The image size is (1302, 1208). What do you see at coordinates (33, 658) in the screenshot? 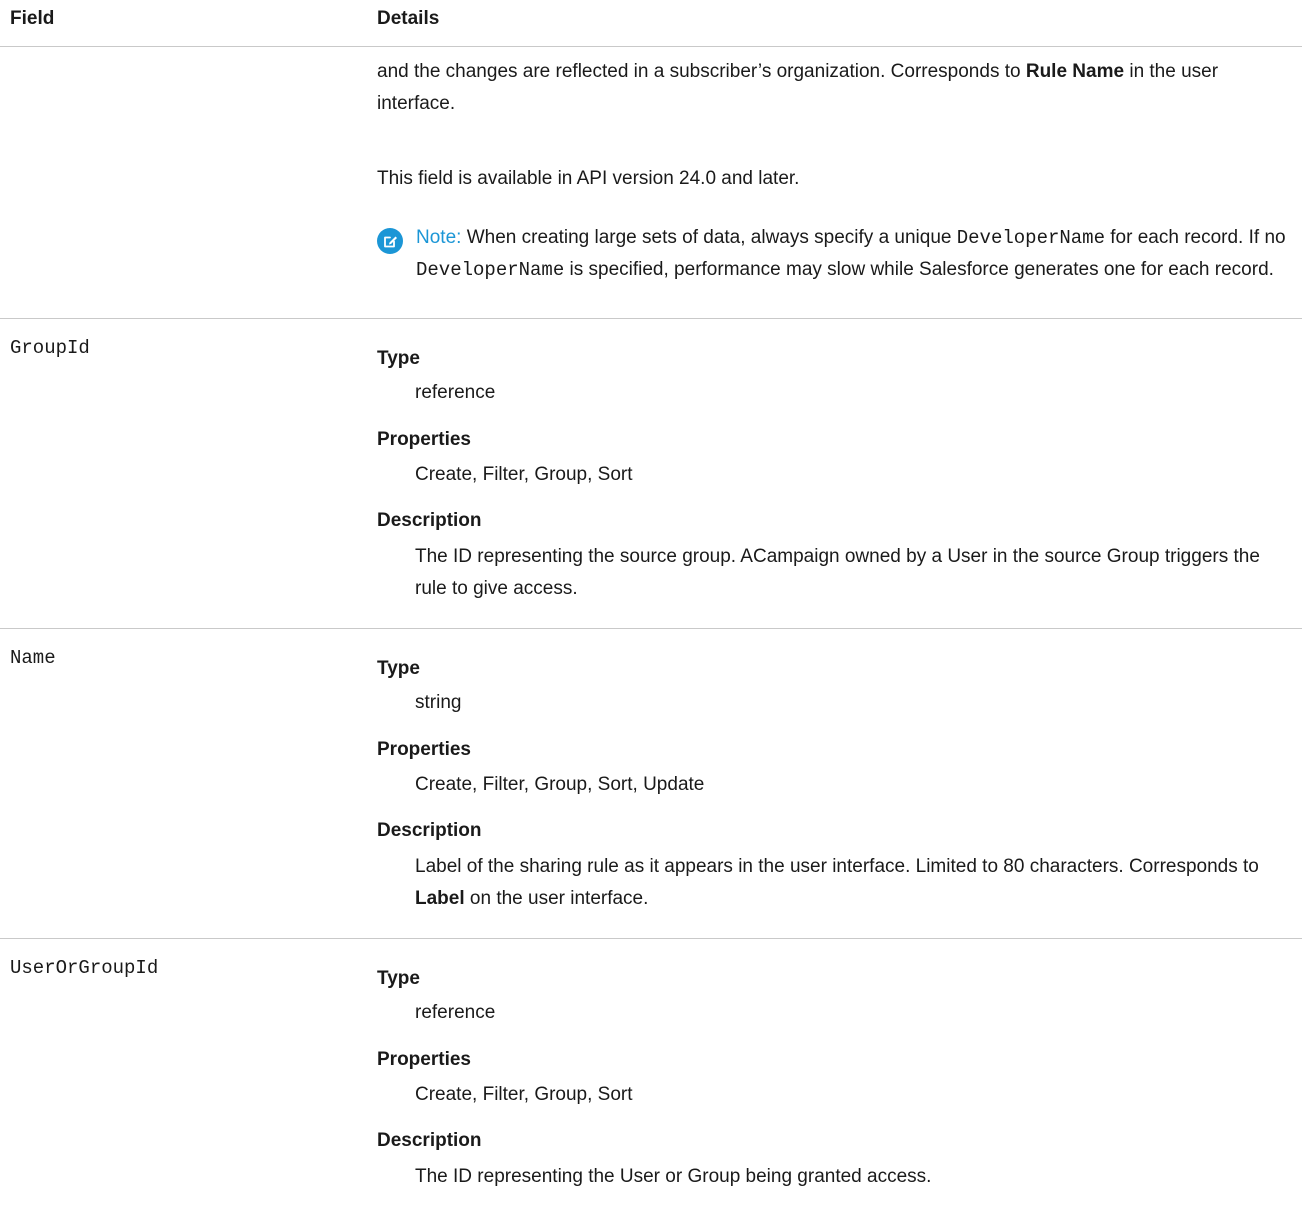
I see `field-name: Name` at bounding box center [33, 658].